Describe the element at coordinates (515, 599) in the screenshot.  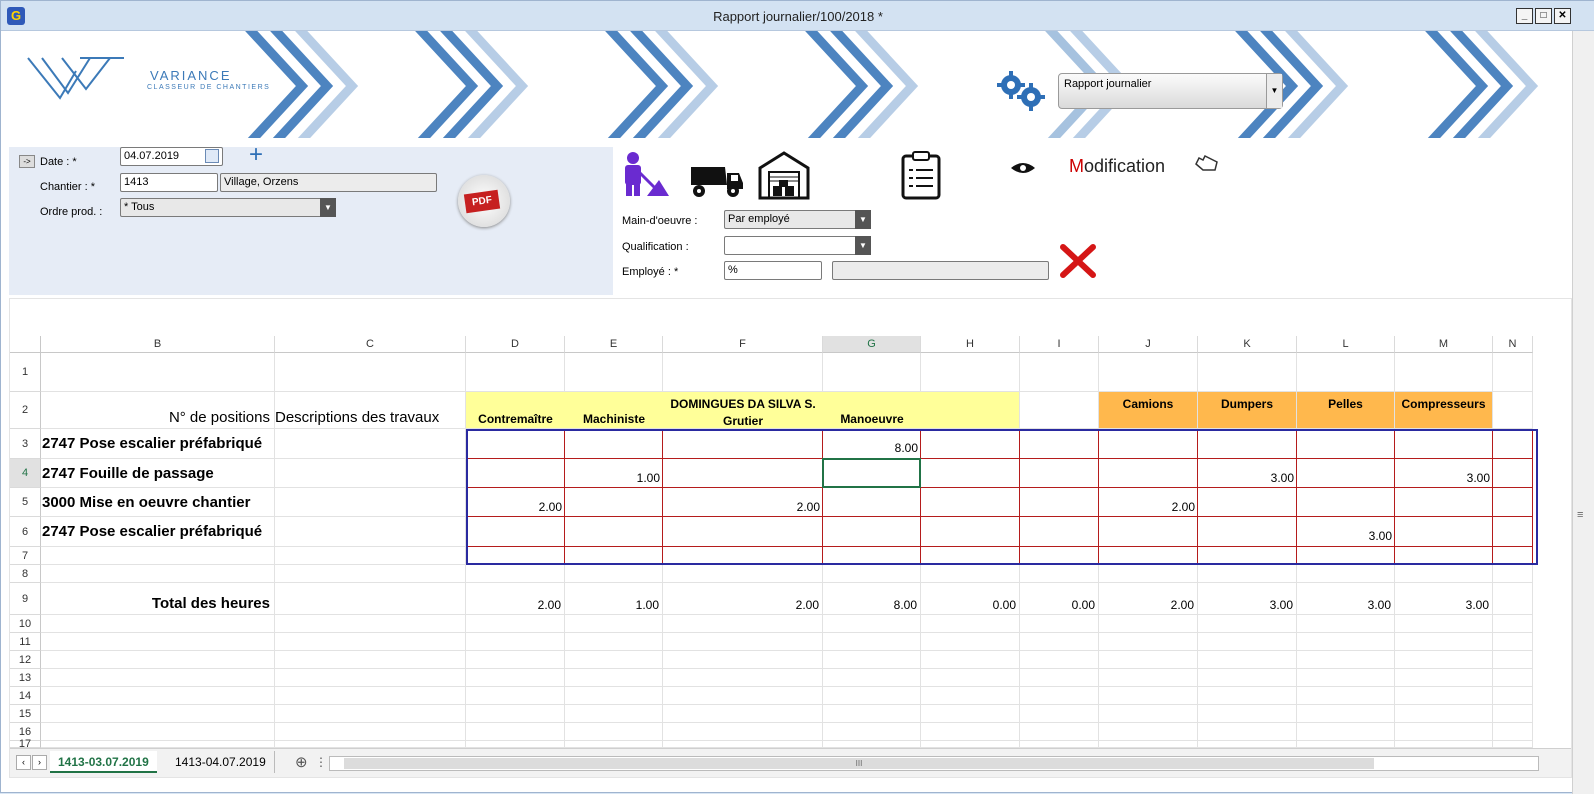
I see `total-cell: 2.00` at that location.